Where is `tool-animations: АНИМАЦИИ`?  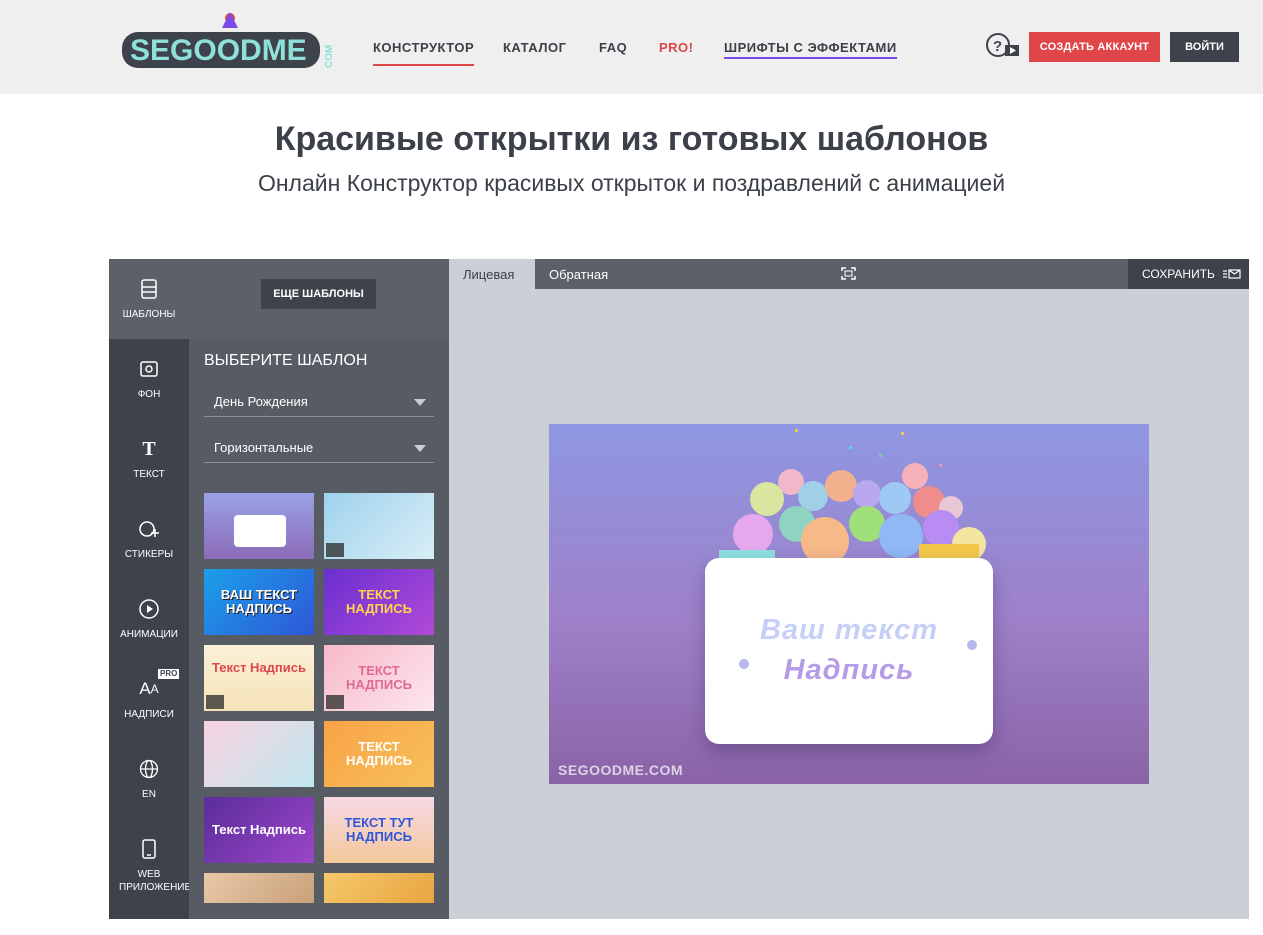
tool-animations: АНИМАЦИИ is located at coordinates (149, 619).